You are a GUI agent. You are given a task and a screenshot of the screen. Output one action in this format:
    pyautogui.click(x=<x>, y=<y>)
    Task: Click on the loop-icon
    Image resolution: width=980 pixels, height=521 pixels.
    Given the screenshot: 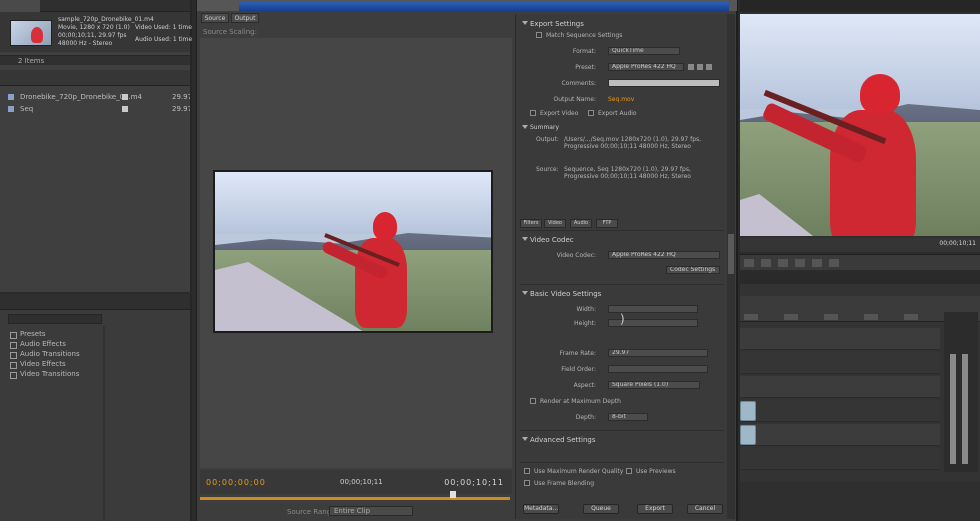 What is the action you would take?
    pyautogui.click(x=800, y=263)
    